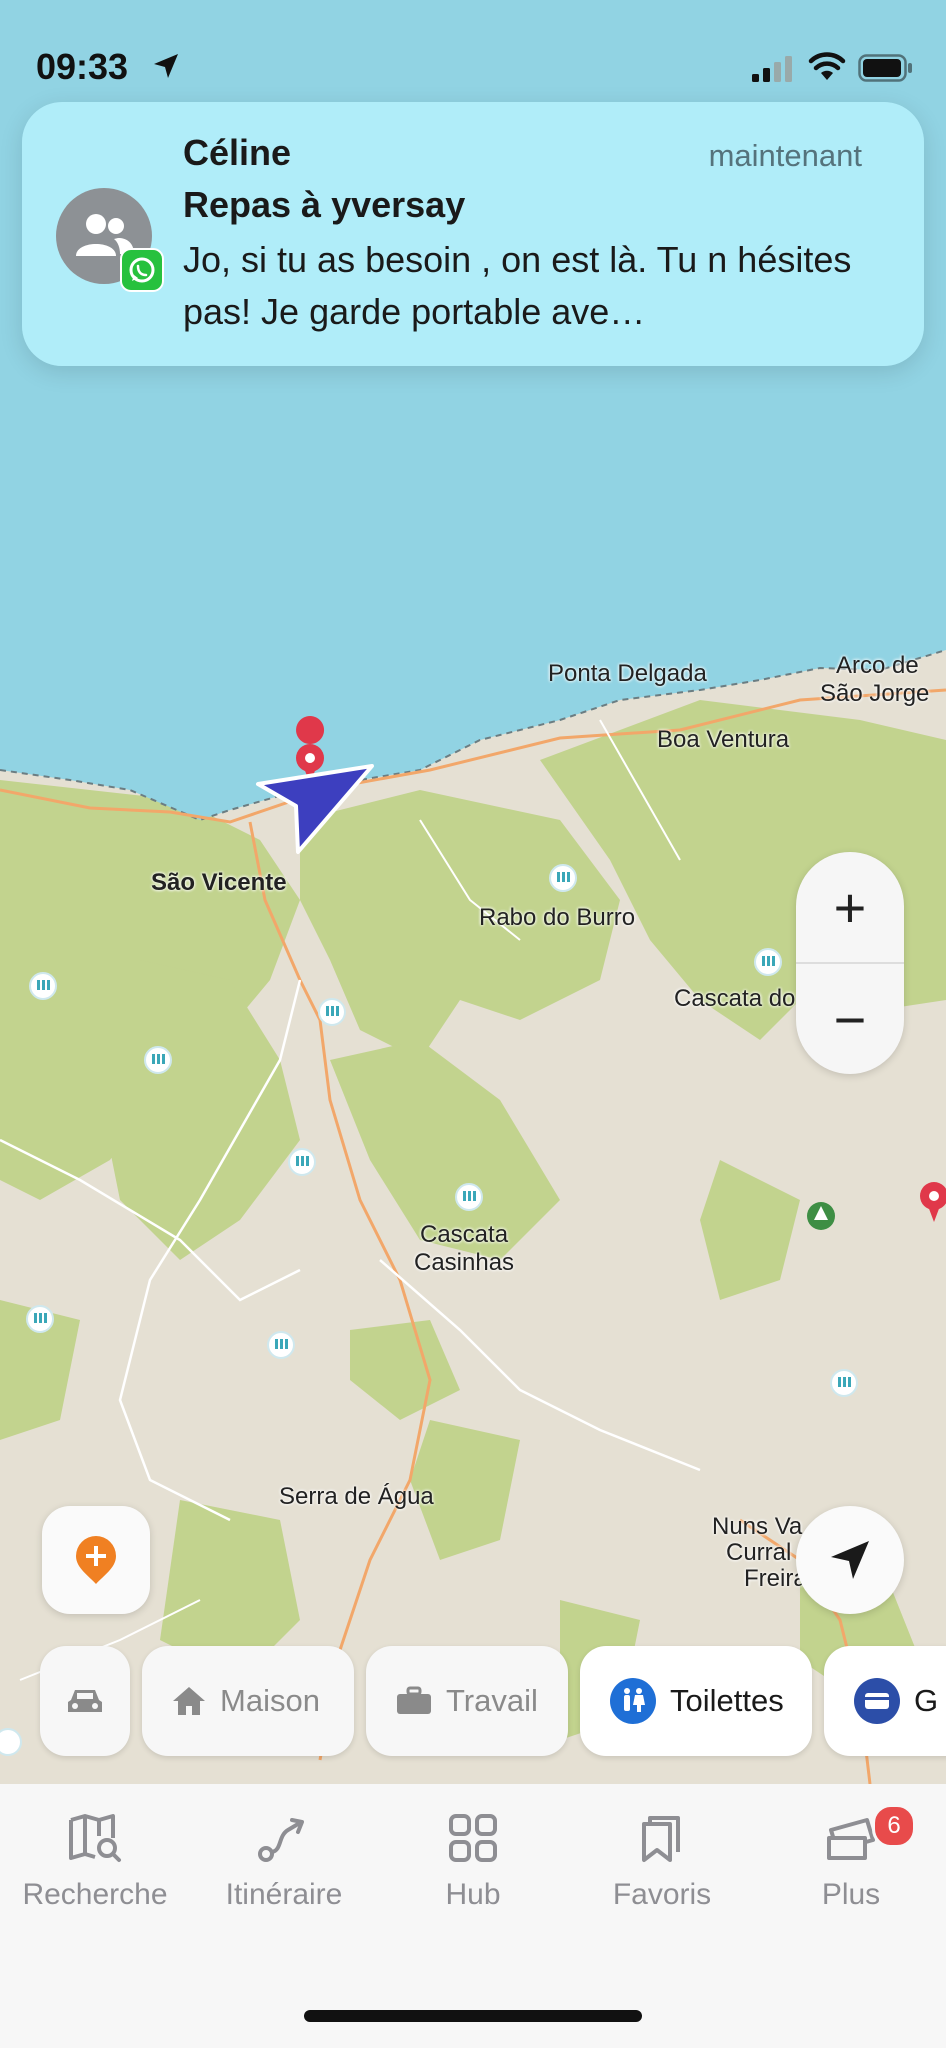 This screenshot has height=2048, width=946. I want to click on chip-toilets-label: Toilettes, so click(727, 1700).